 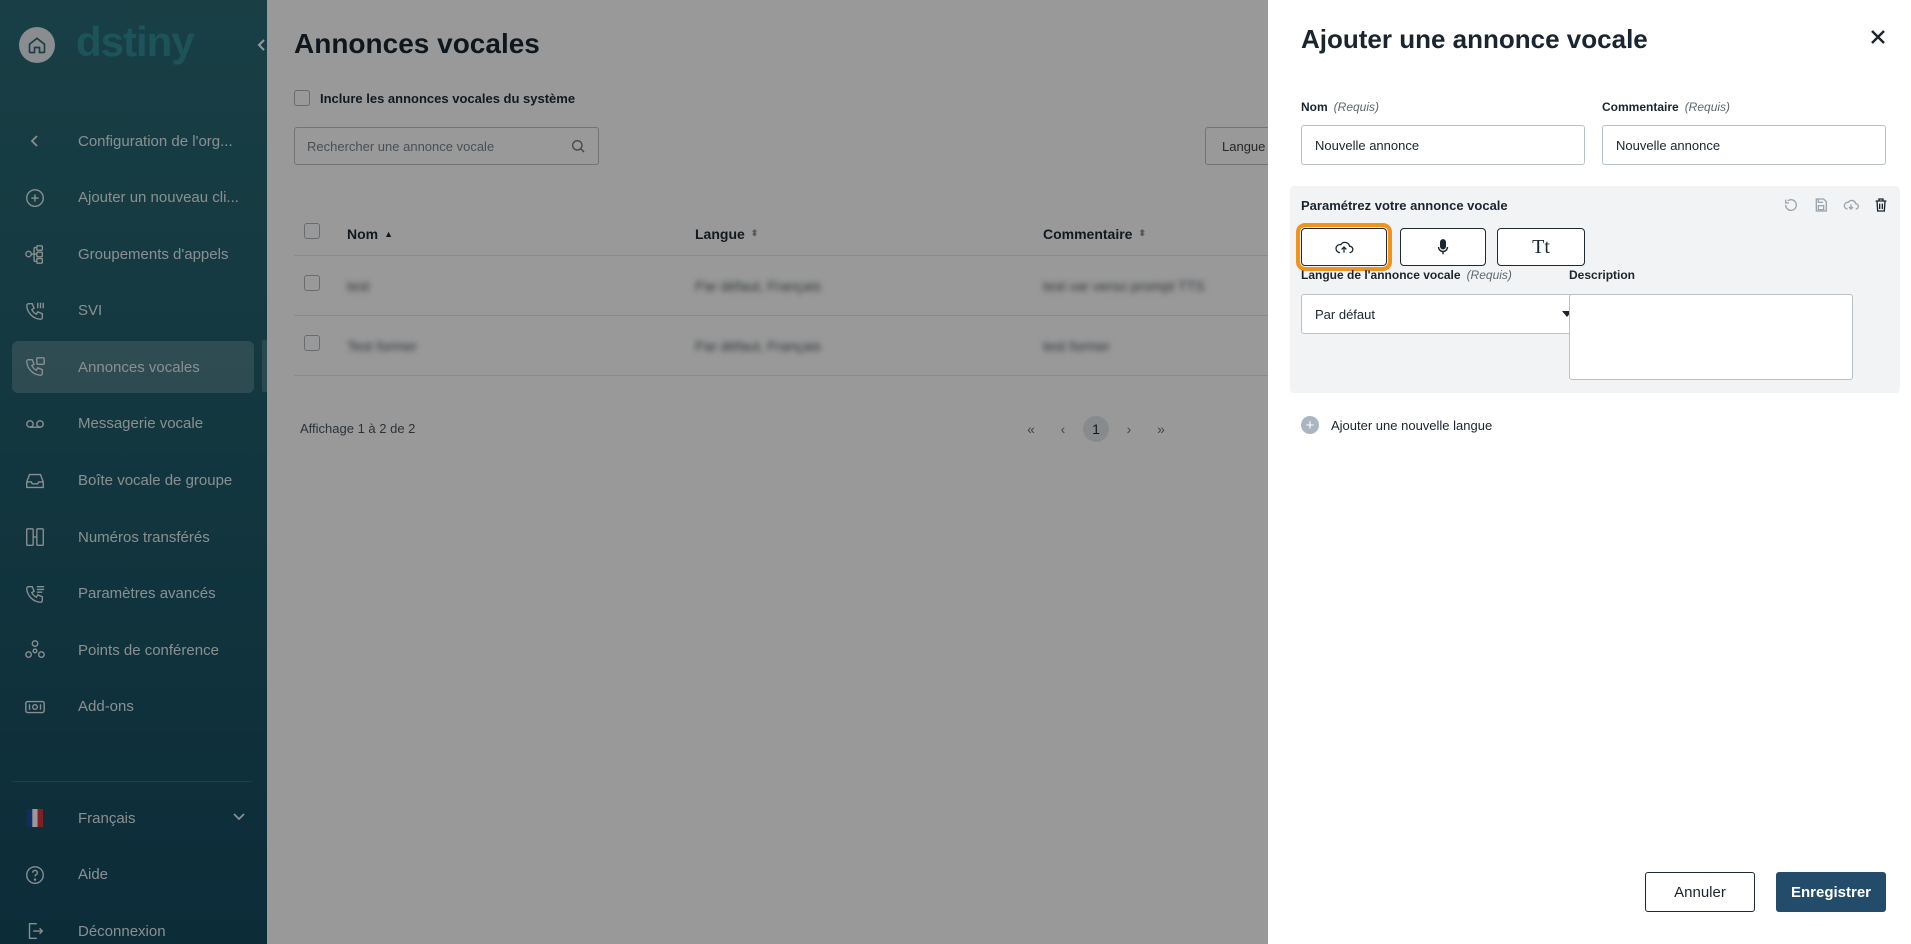 What do you see at coordinates (1700, 892) in the screenshot?
I see `cancel-button: Annuler` at bounding box center [1700, 892].